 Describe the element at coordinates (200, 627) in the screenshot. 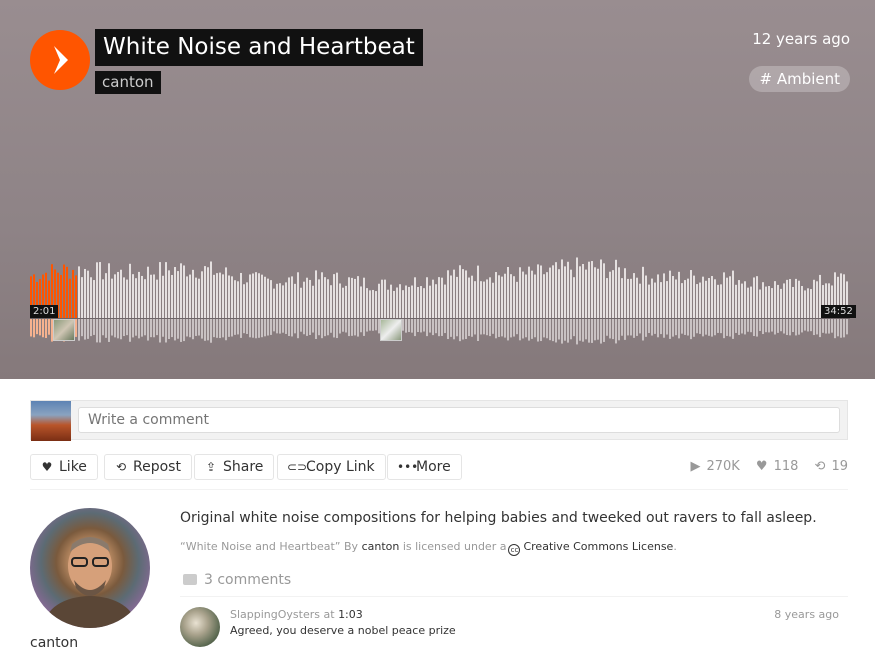

I see `commenter-avatar` at that location.